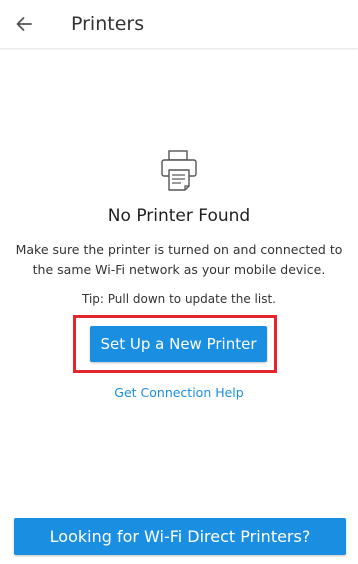  What do you see at coordinates (179, 299) in the screenshot?
I see `empty-state-tip: Tip: Pull down to update the list.` at bounding box center [179, 299].